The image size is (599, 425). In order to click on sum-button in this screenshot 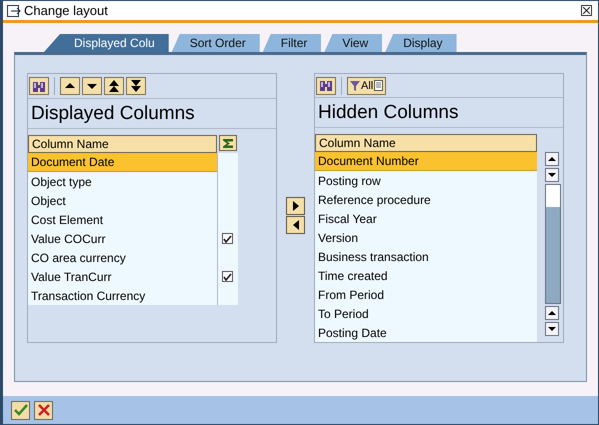, I will do `click(228, 143)`.